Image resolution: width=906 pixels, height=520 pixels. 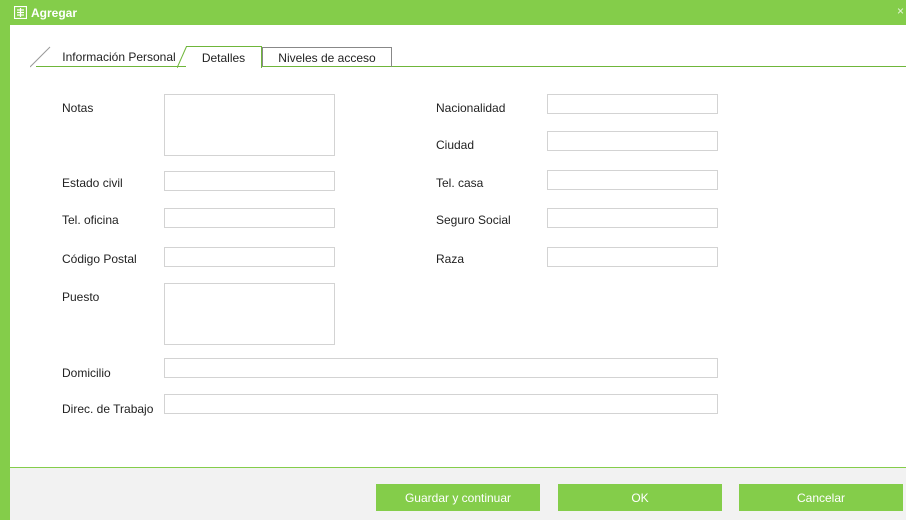 What do you see at coordinates (453, 12) in the screenshot?
I see `title-bar: Agregar ×` at bounding box center [453, 12].